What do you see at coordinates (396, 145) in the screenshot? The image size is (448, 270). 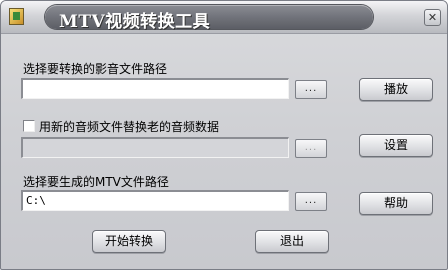 I see `settings-button: 设置` at bounding box center [396, 145].